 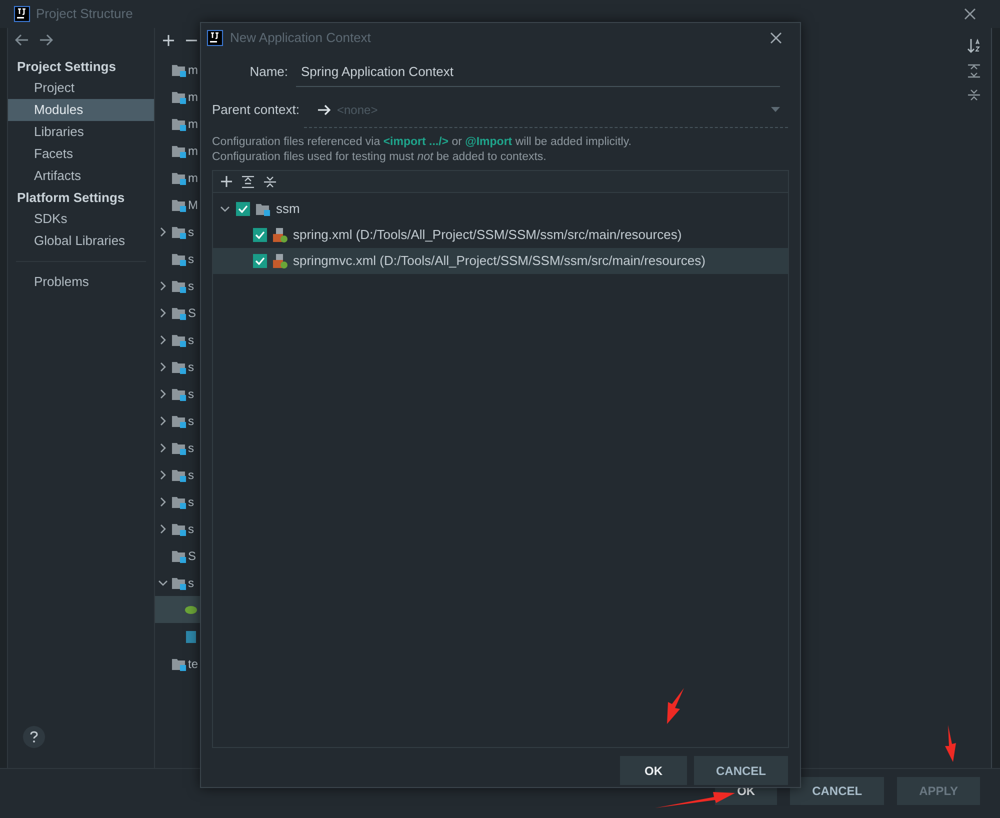 I want to click on module-row: te, so click(x=177, y=663).